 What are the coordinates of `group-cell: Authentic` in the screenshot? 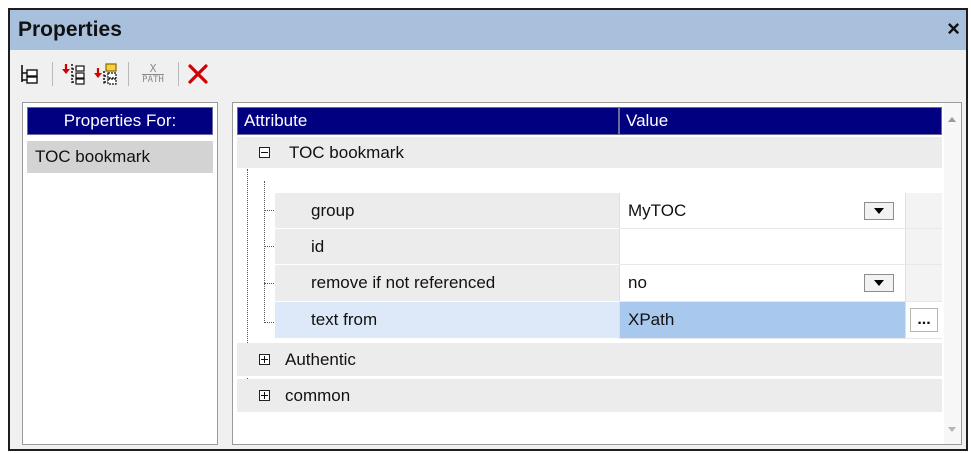 It's located at (589, 360).